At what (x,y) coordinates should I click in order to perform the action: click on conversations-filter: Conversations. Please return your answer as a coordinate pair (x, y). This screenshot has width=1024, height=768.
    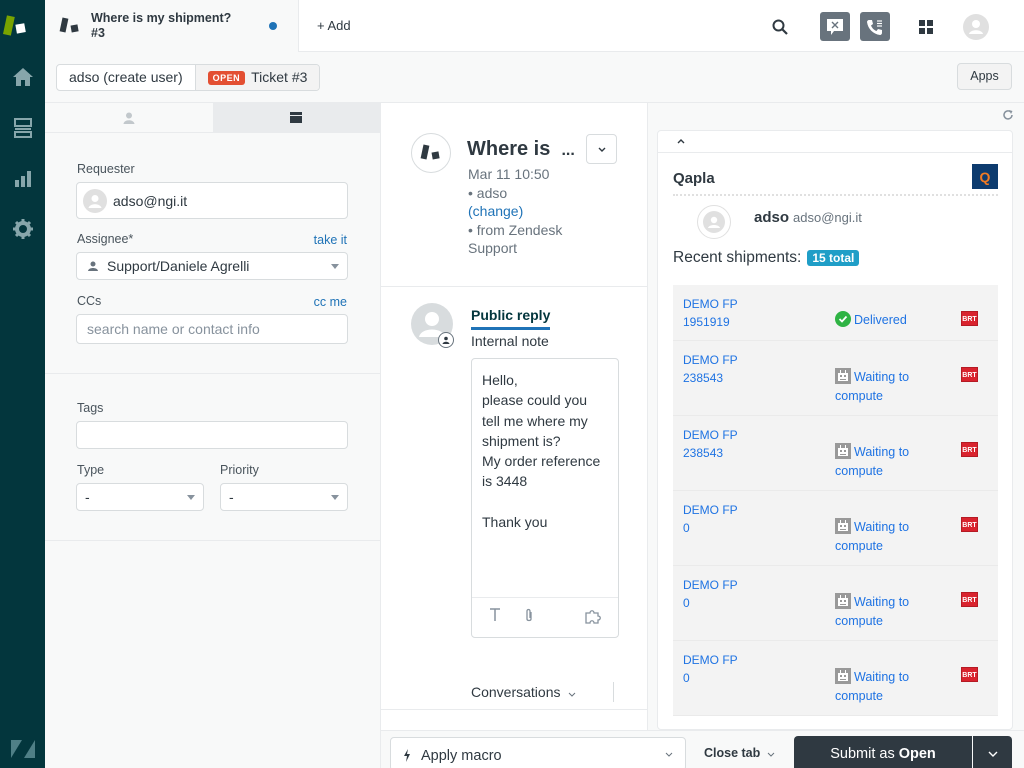
    Looking at the image, I should click on (523, 692).